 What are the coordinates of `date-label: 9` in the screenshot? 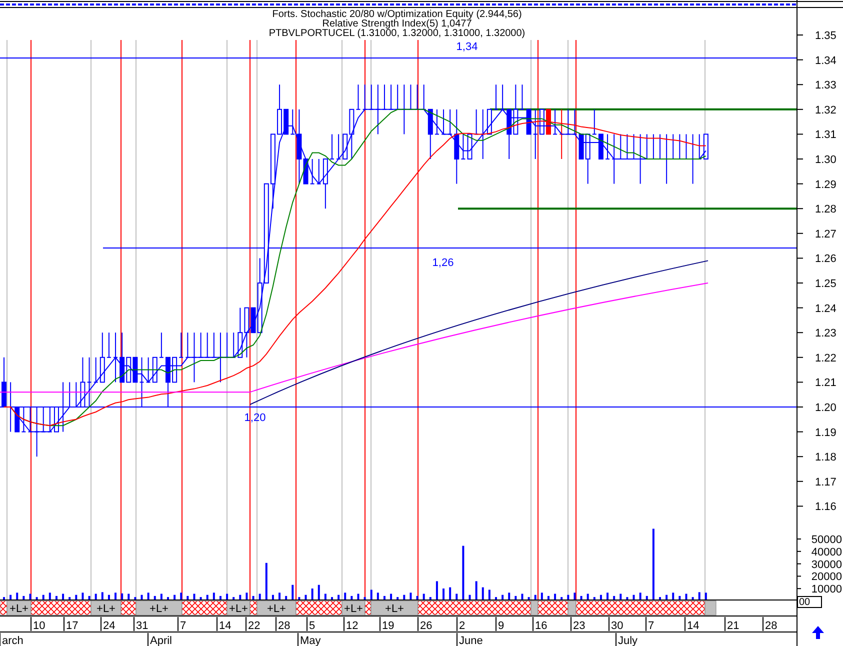 It's located at (501, 626).